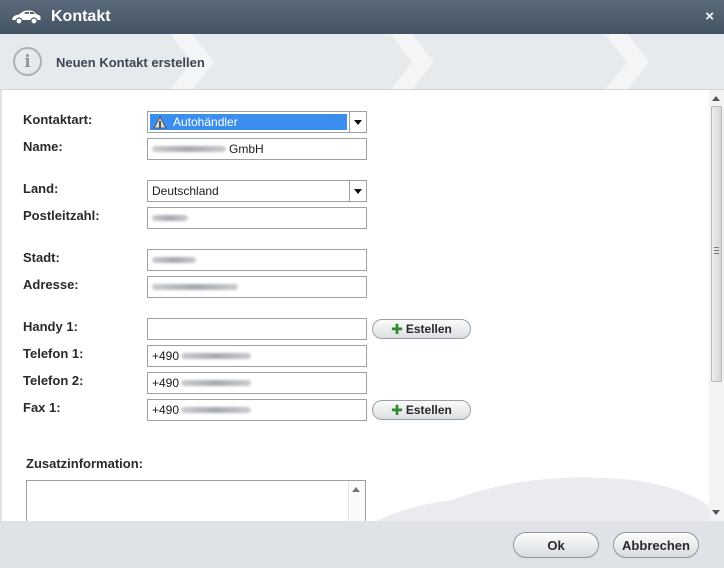 The height and width of the screenshot is (568, 724). Describe the element at coordinates (257, 122) in the screenshot. I see `kontaktart-select: Autohändler` at that location.